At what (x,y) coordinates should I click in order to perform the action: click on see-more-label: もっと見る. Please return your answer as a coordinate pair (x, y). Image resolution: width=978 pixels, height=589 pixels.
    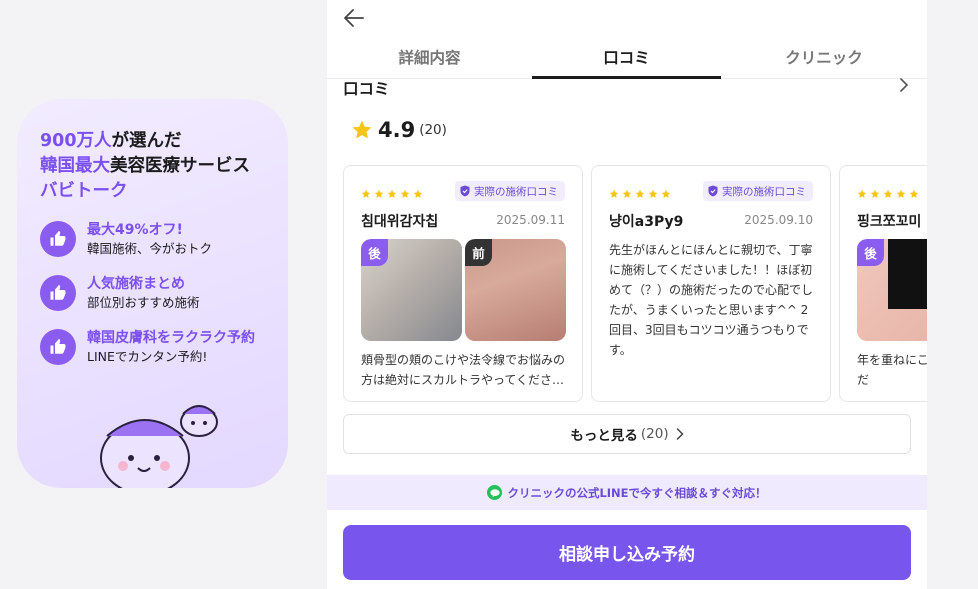
    Looking at the image, I should click on (604, 436).